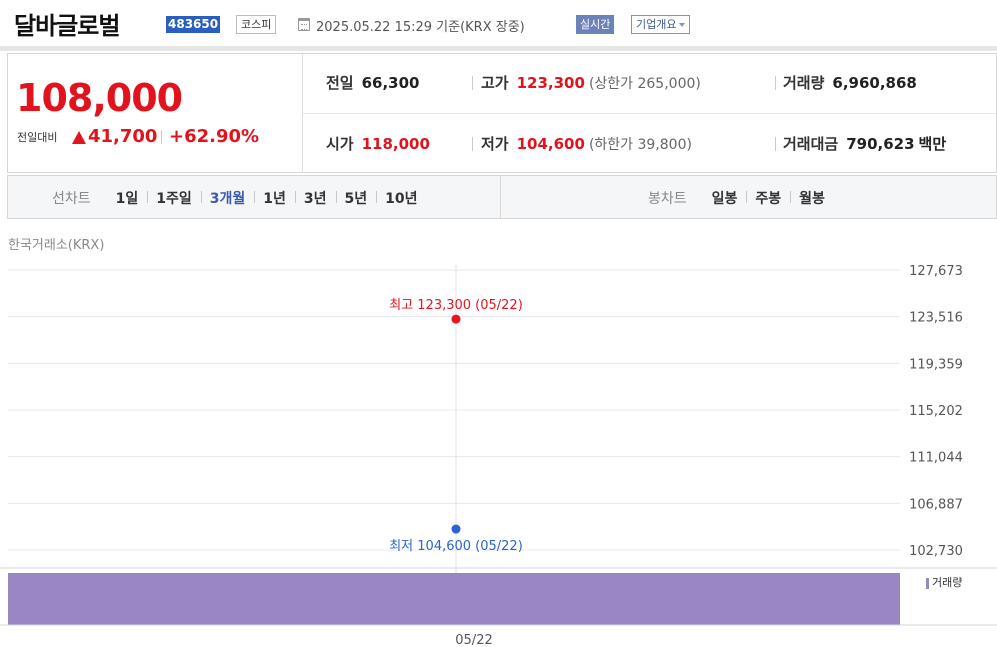 This screenshot has width=997, height=647. Describe the element at coordinates (456, 305) in the screenshot. I see `high-label: 최고 123,300 (05/22)` at that location.